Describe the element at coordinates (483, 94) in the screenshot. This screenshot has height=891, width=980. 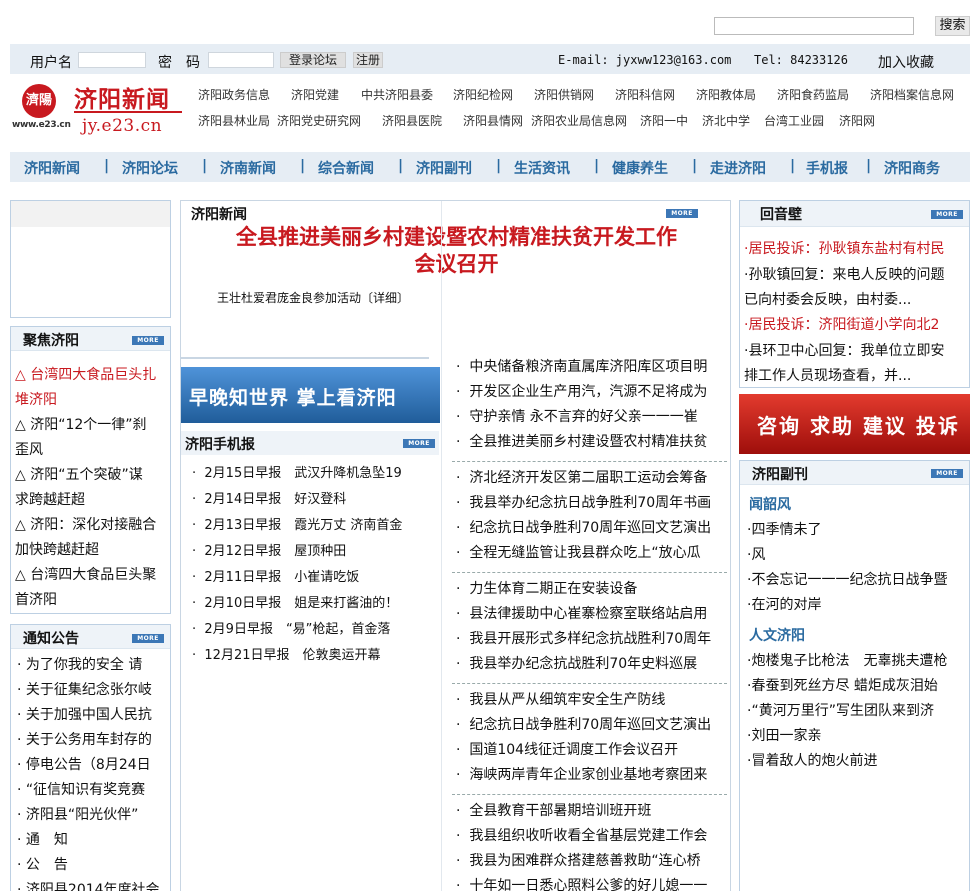
I see `partner-link: 济阳纪检网` at that location.